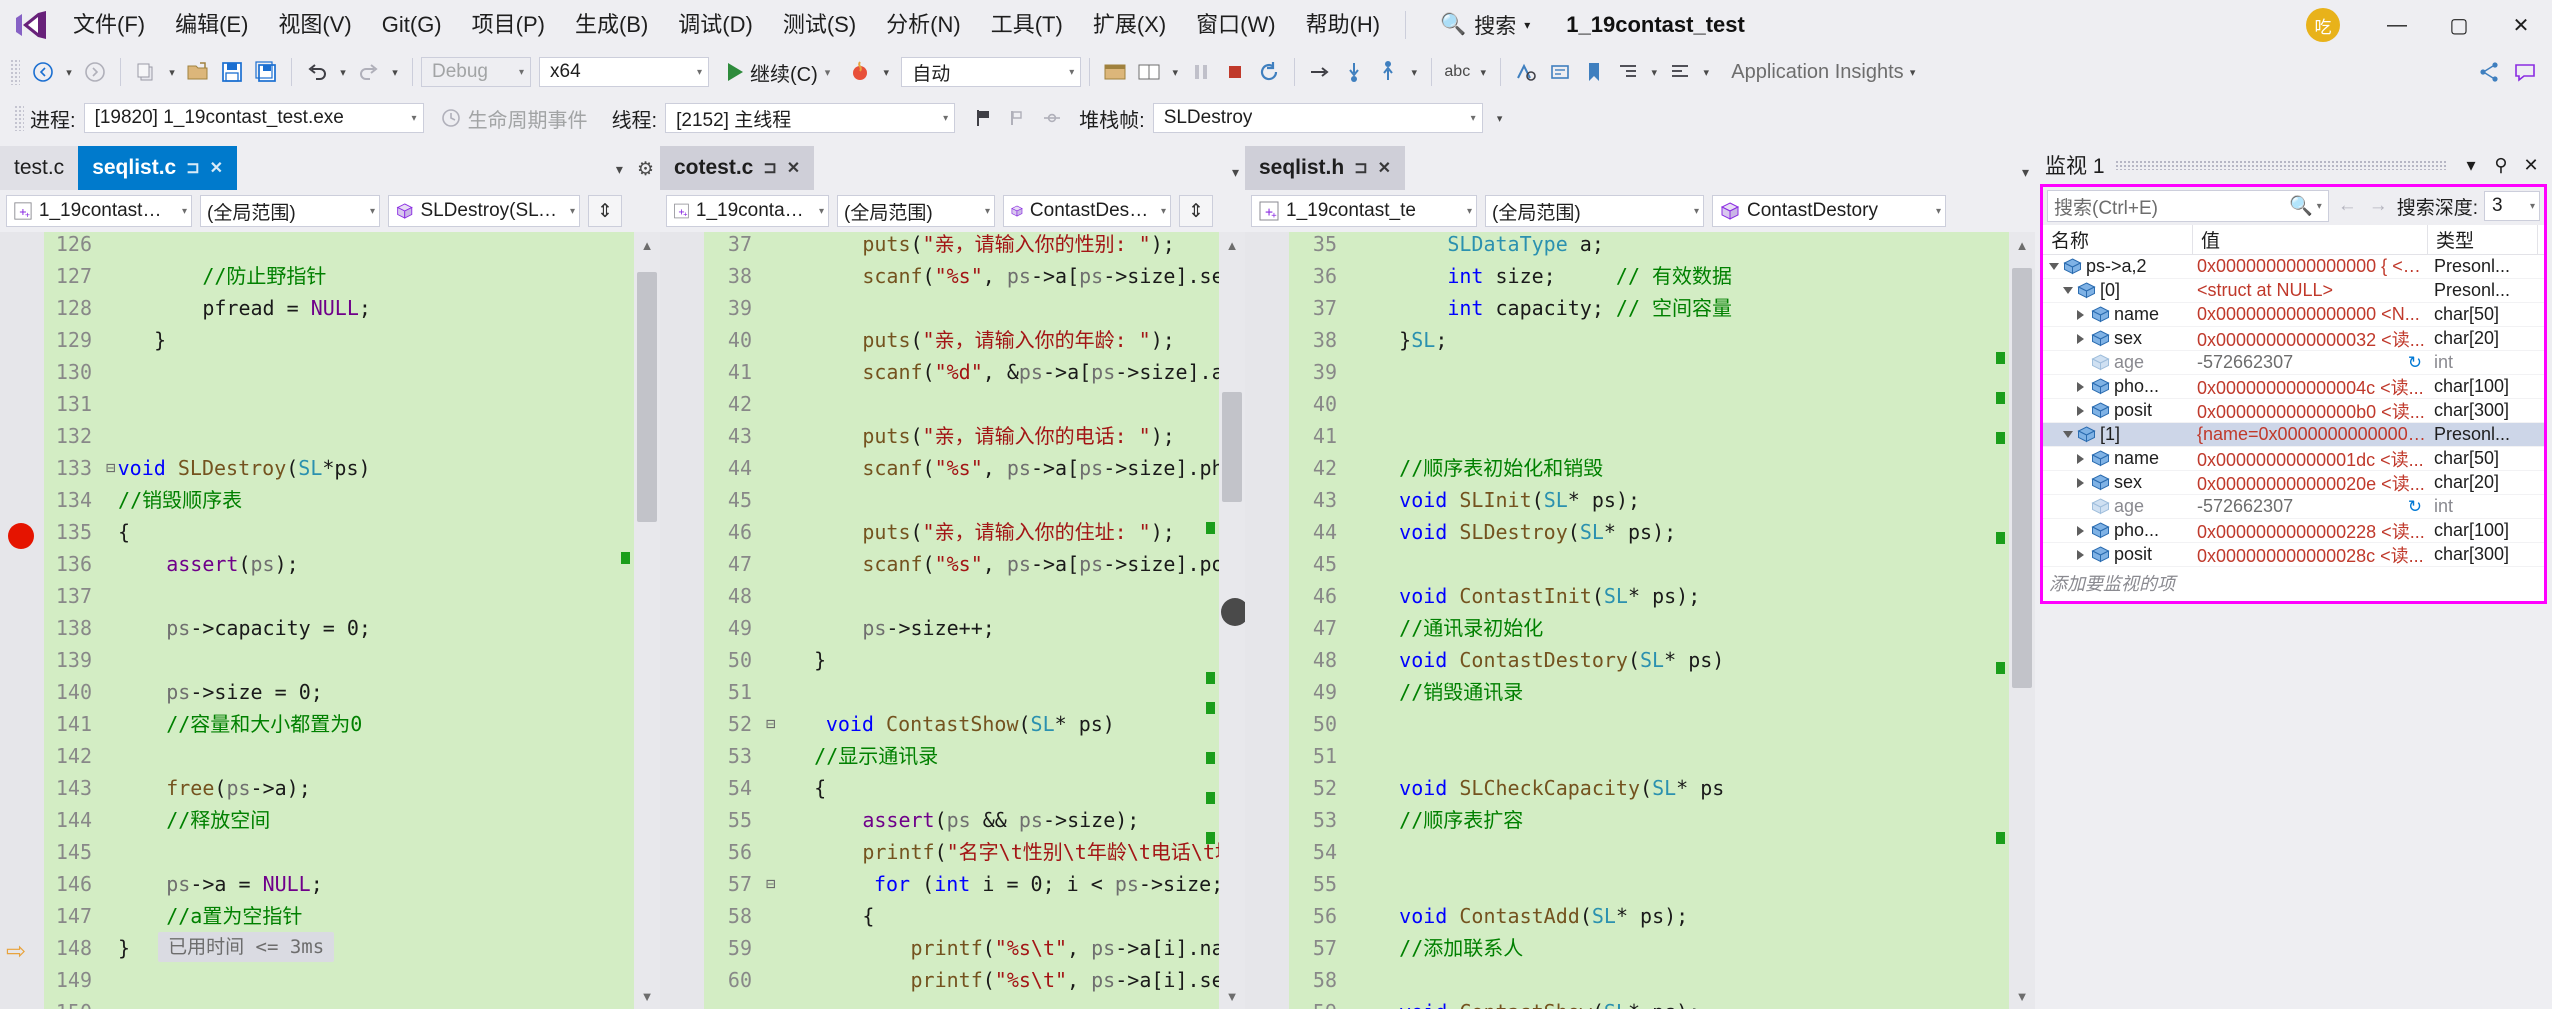  What do you see at coordinates (508, 25) in the screenshot?
I see `menu-item-4: 项目(P)` at bounding box center [508, 25].